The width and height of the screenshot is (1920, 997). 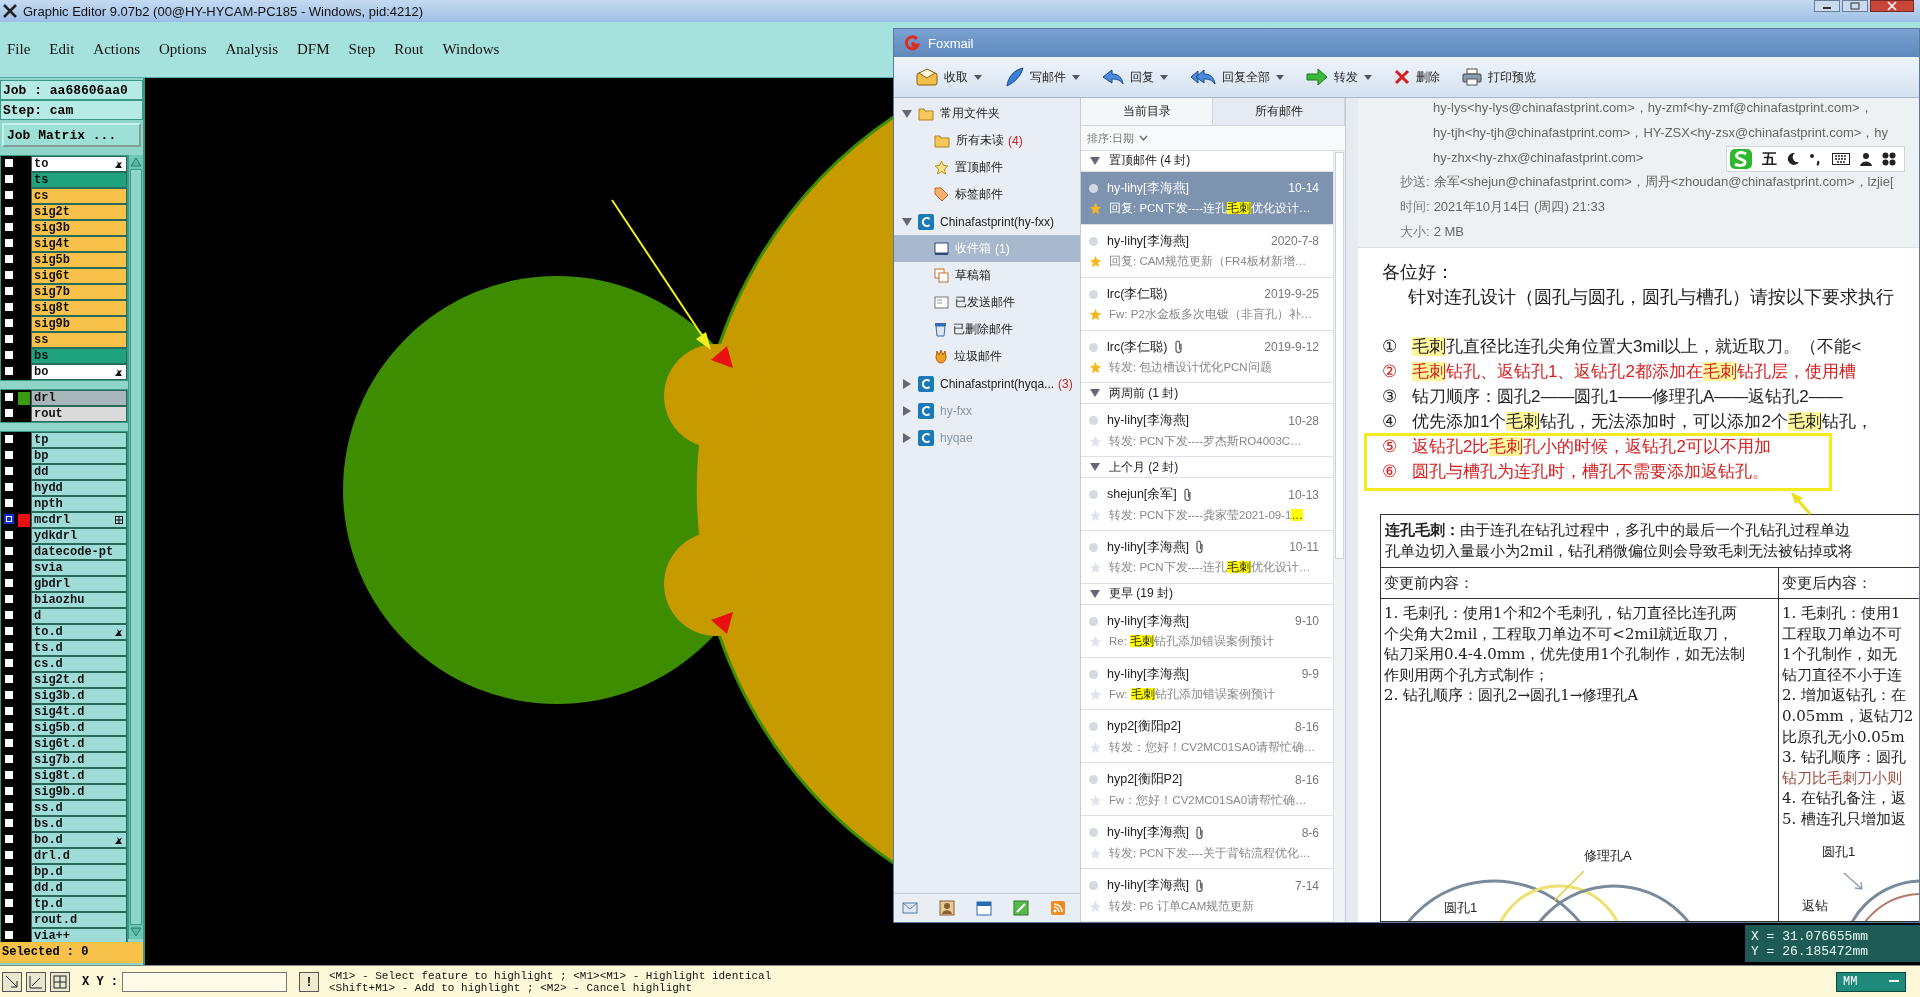 I want to click on folder-item: 垃圾邮件, so click(x=987, y=356).